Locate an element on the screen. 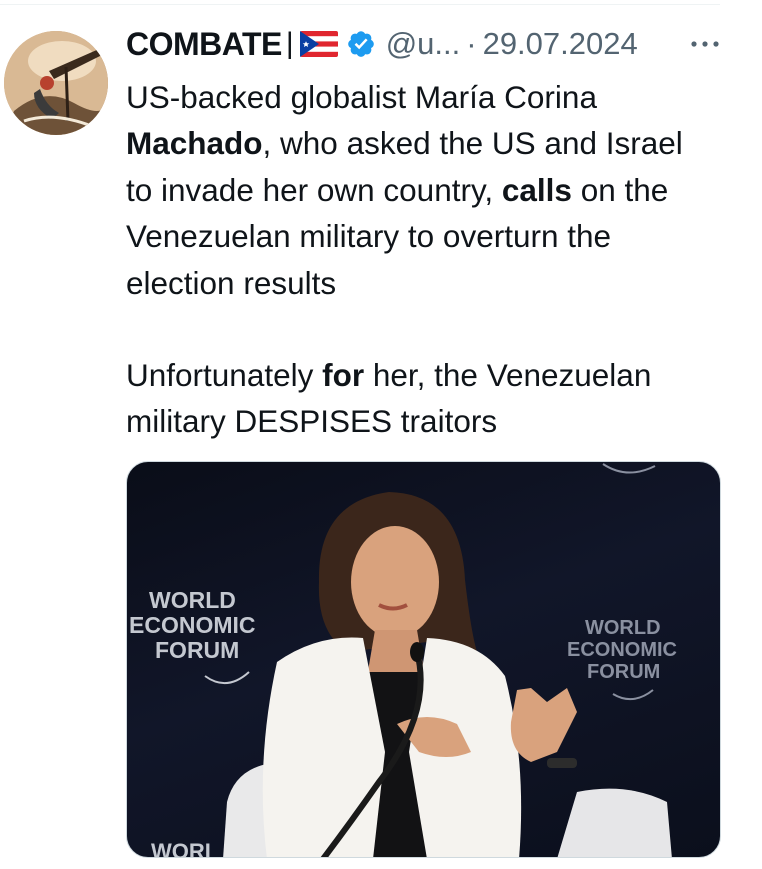  avatar-painting is located at coordinates (56, 83).